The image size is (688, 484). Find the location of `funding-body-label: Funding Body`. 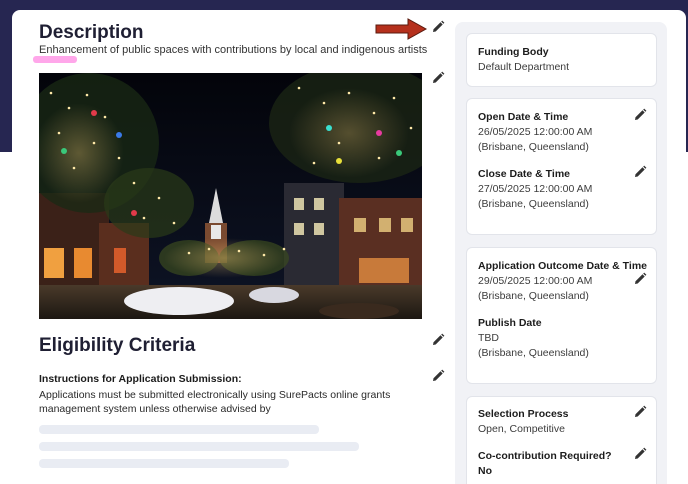

funding-body-label: Funding Body is located at coordinates (513, 52).